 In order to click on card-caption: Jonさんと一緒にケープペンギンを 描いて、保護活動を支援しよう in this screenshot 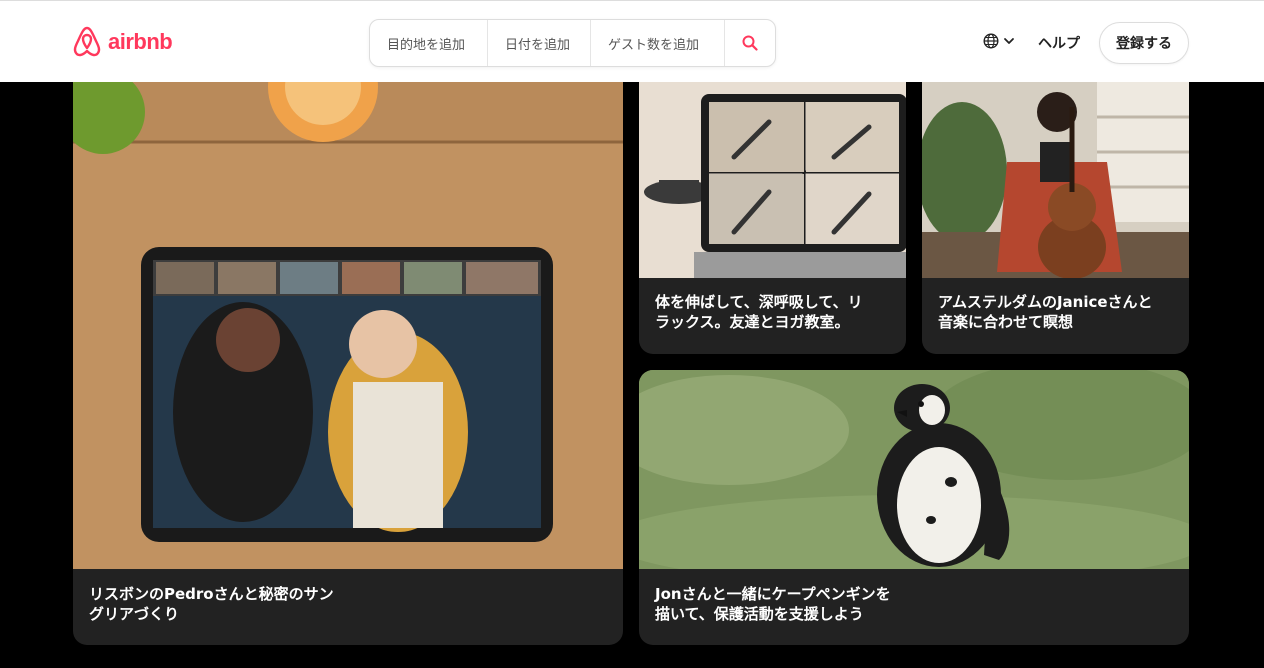, I will do `click(790, 604)`.